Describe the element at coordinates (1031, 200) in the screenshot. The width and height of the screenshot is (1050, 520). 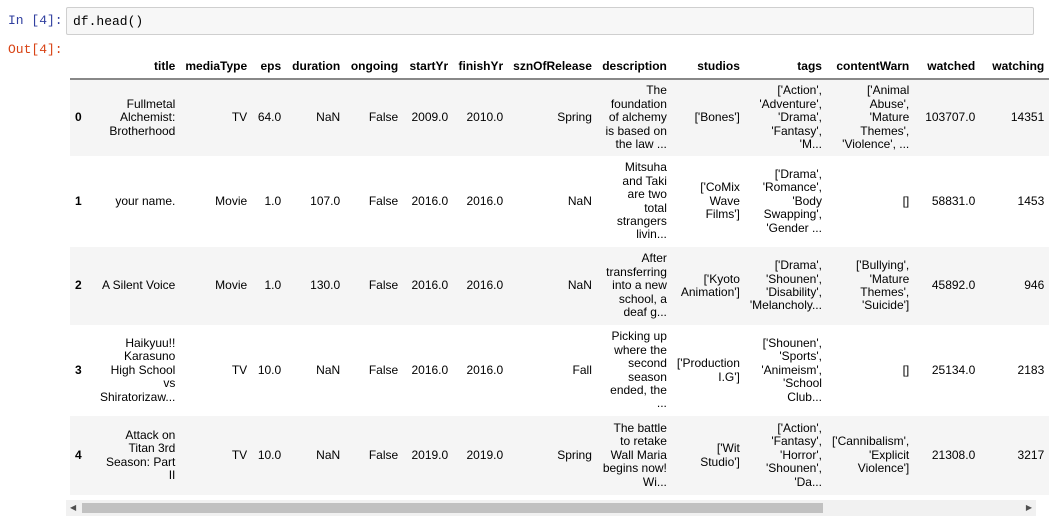
I see `cell-watching: 1453` at that location.